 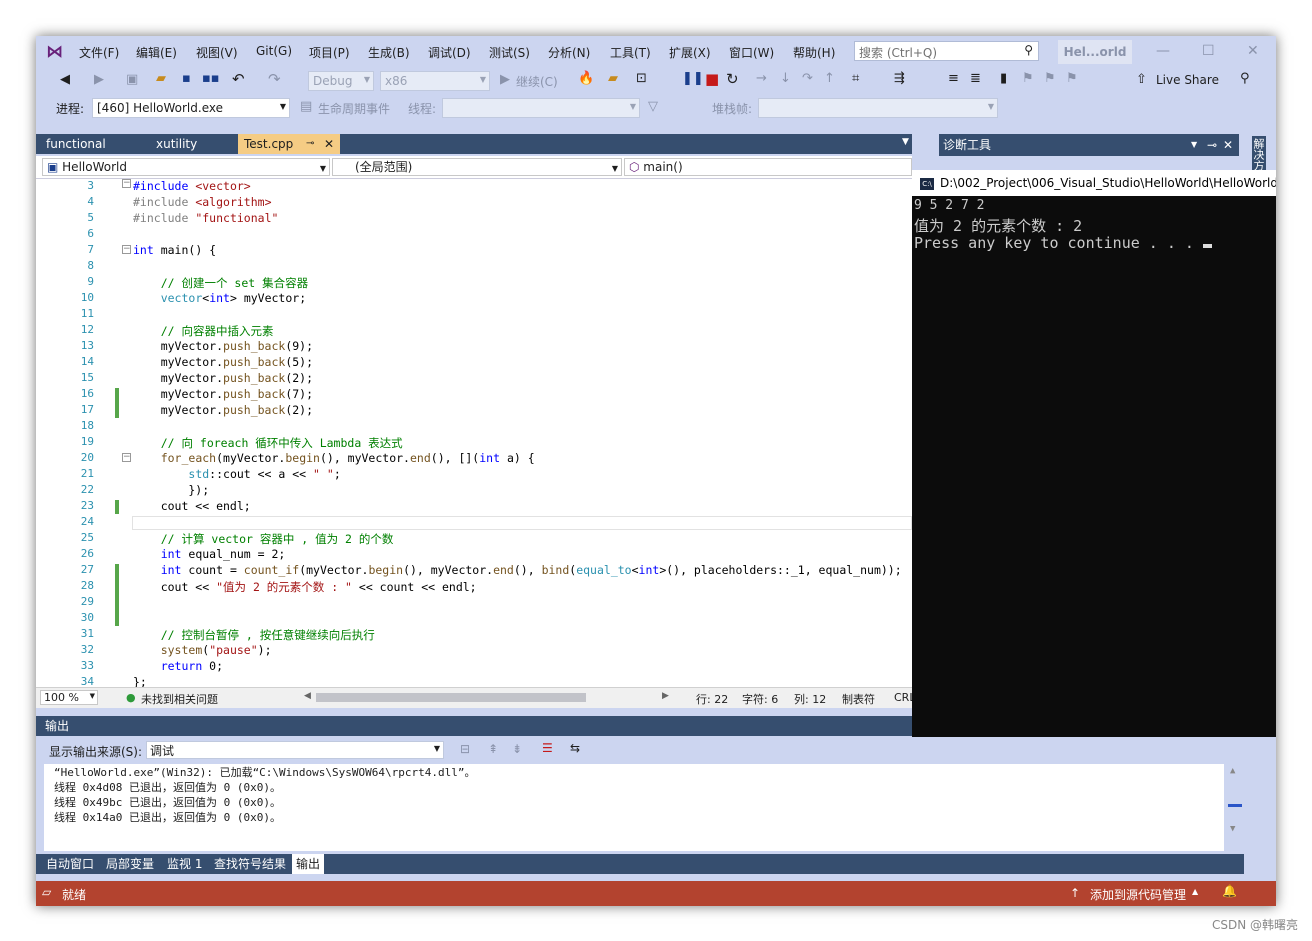 I want to click on live-share-button: Live Share, so click(x=1187, y=80).